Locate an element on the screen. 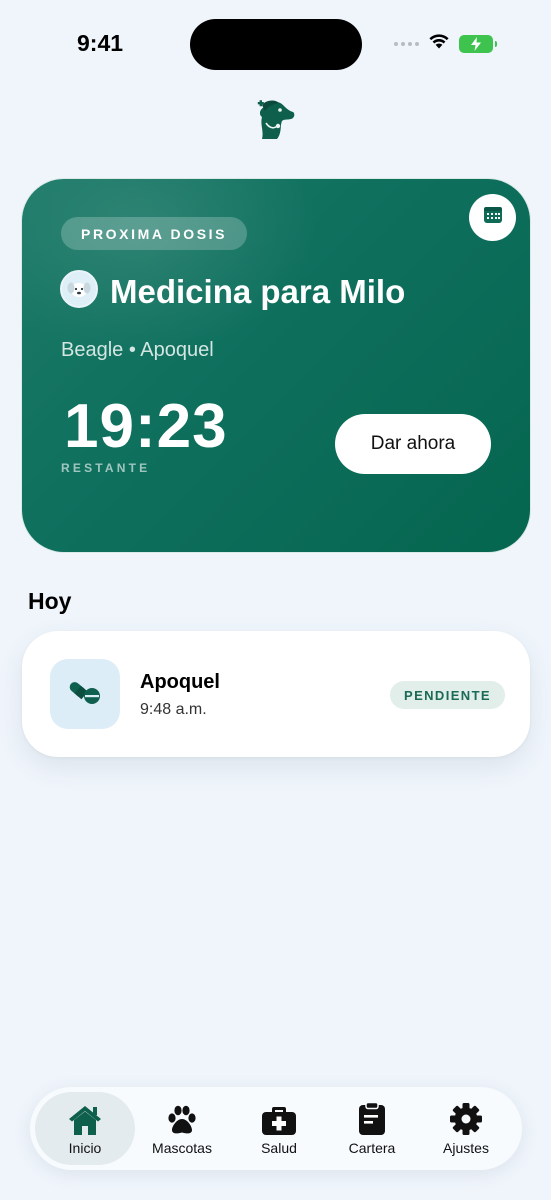 The height and width of the screenshot is (1200, 551). wifi-icon is located at coordinates (439, 43).